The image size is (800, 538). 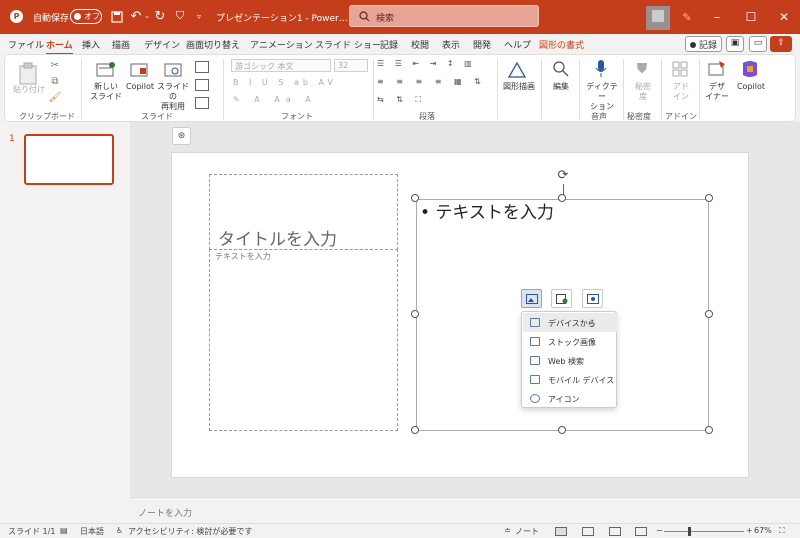 I want to click on autosave-toggle: オフ, so click(x=86, y=16).